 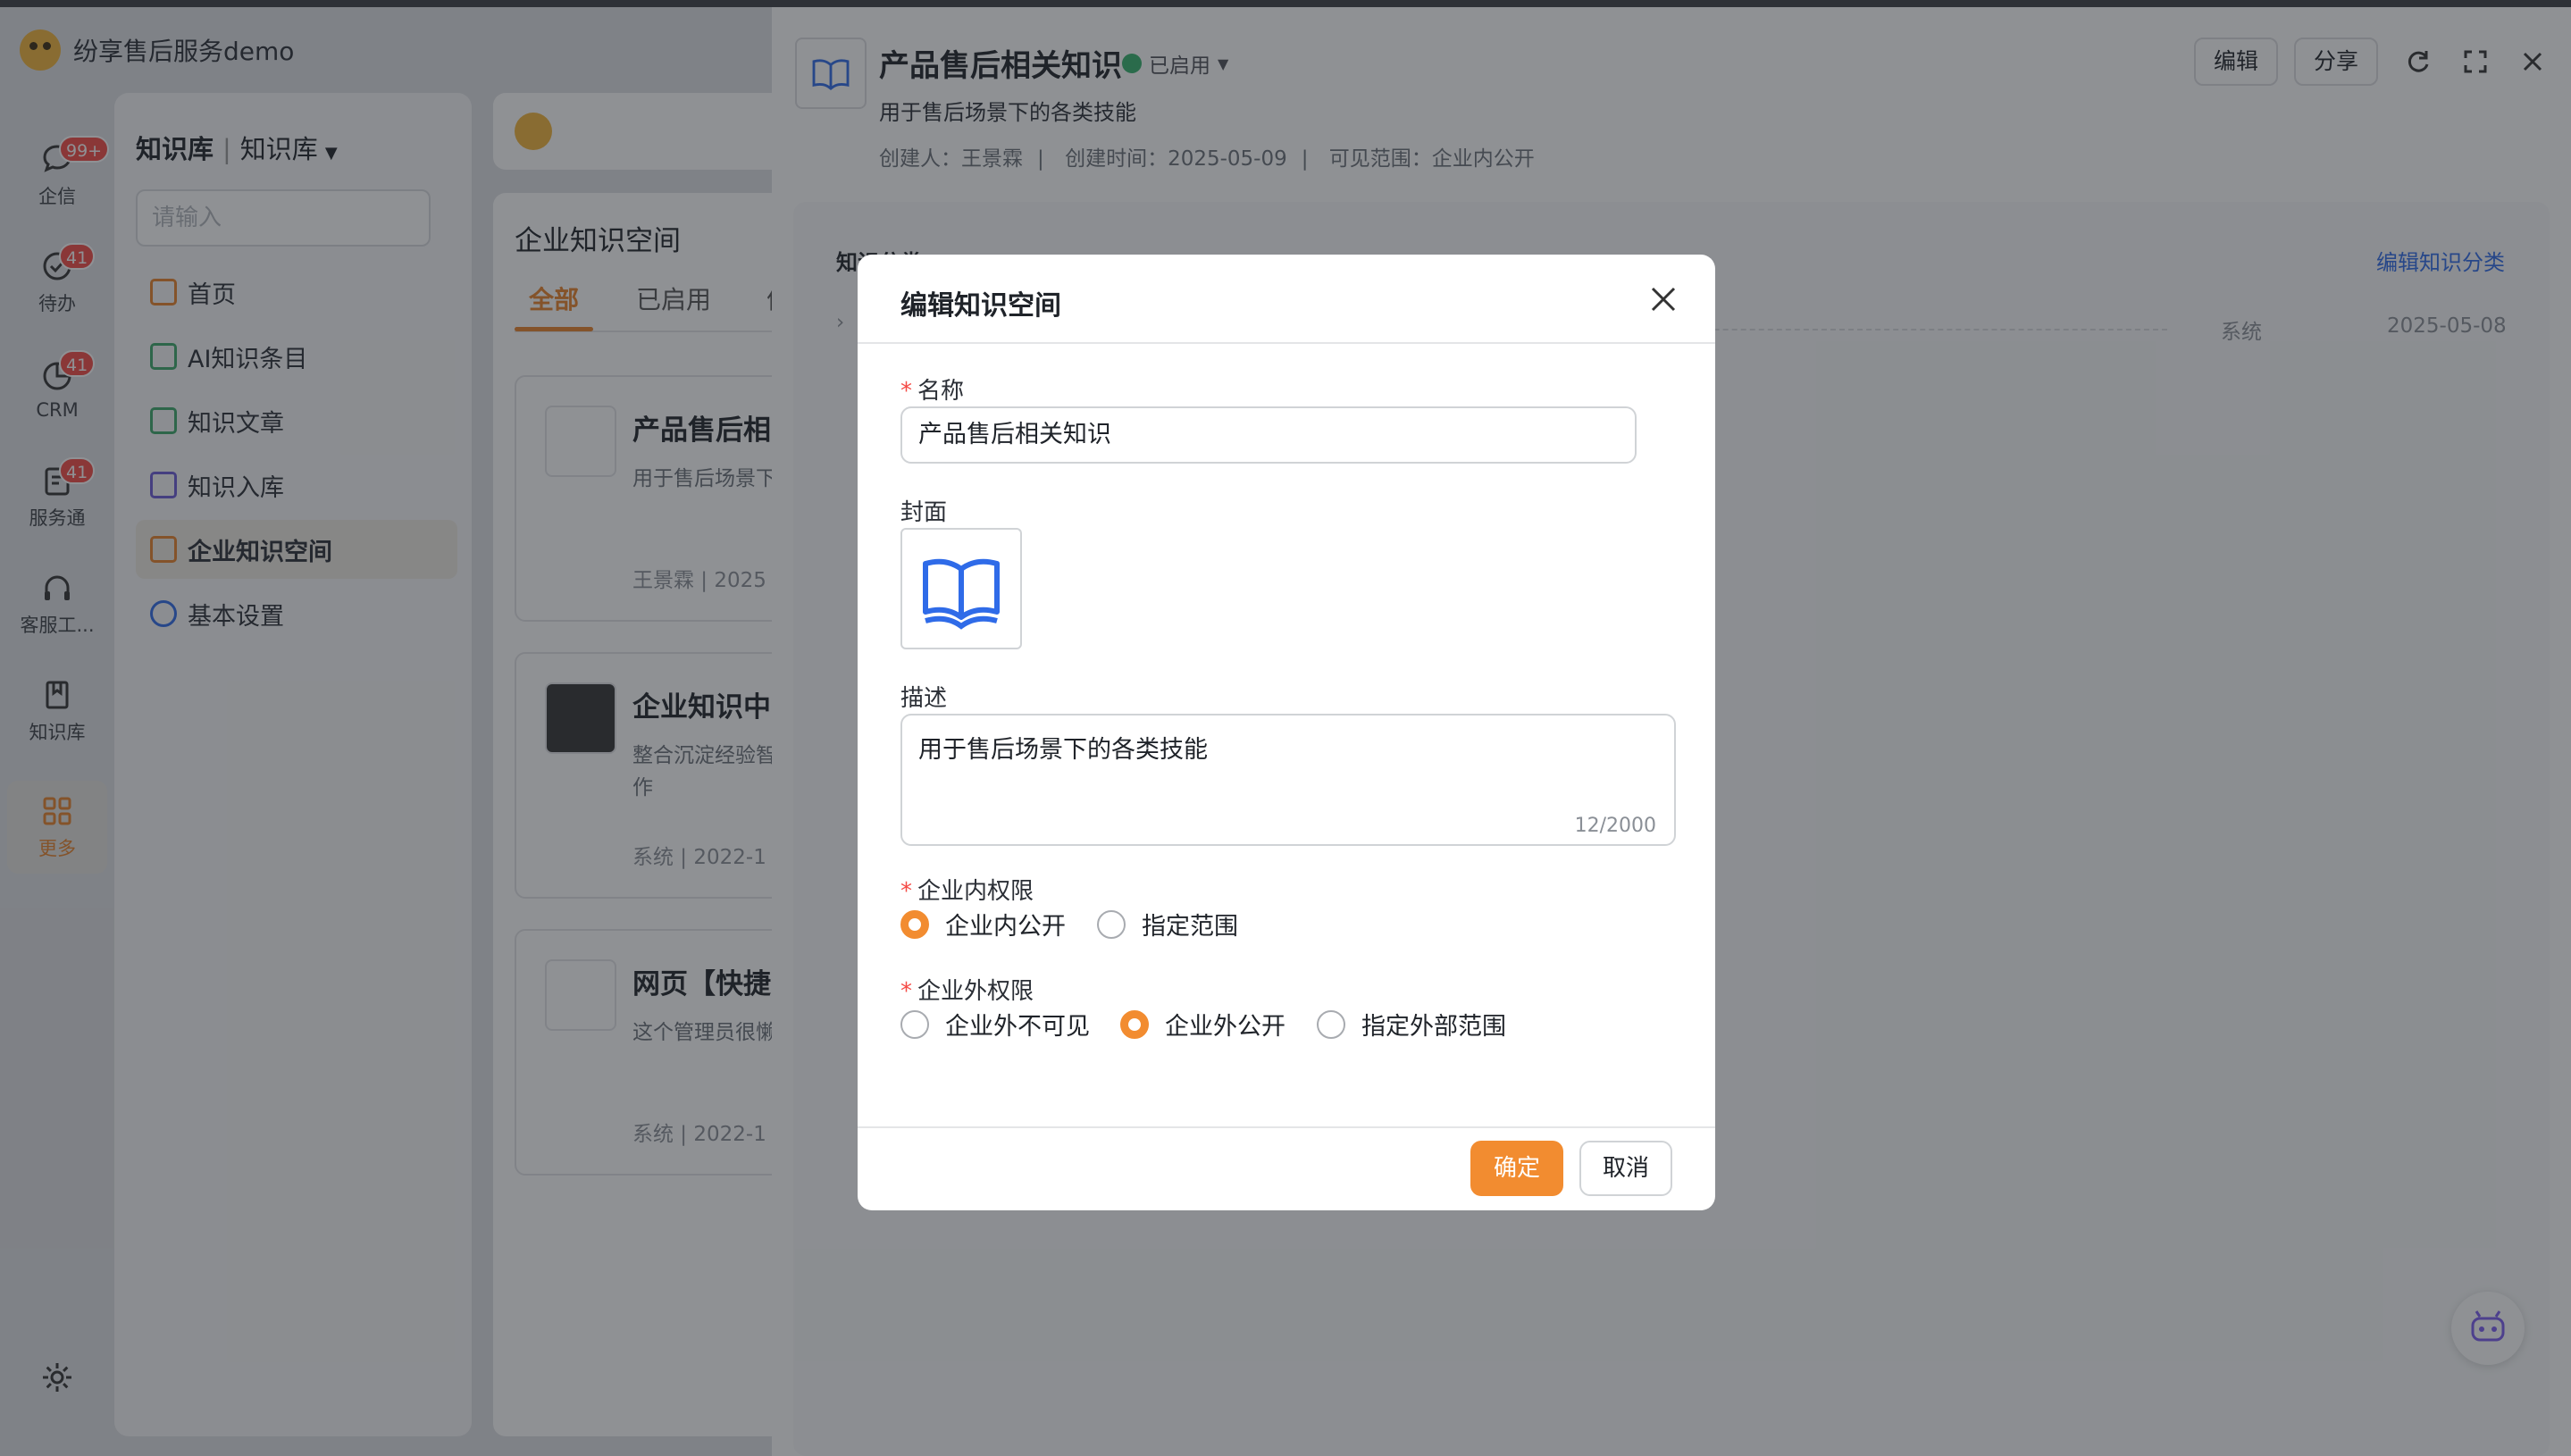 I want to click on close-icon, so click(x=1663, y=299).